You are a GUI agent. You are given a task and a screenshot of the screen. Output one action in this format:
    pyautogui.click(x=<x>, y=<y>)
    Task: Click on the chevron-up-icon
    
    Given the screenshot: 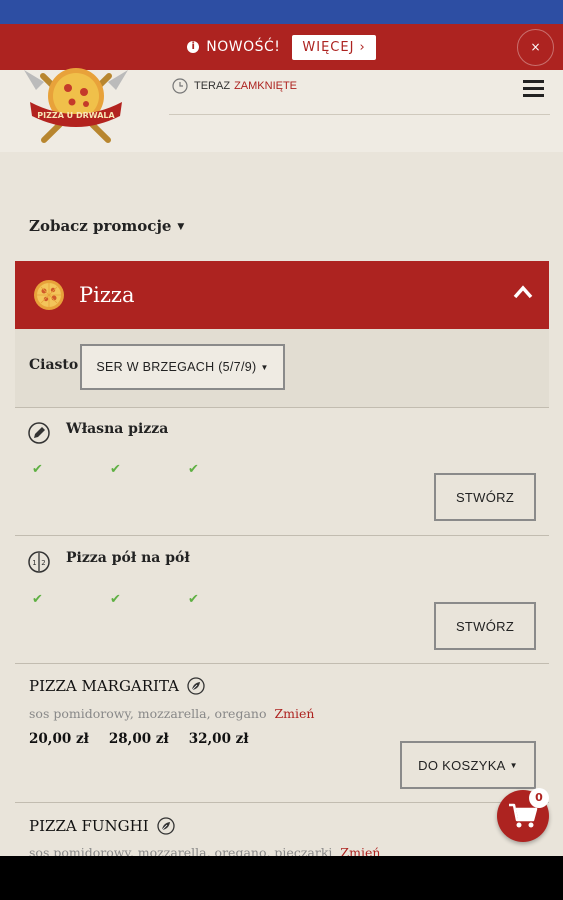 What is the action you would take?
    pyautogui.click(x=523, y=292)
    